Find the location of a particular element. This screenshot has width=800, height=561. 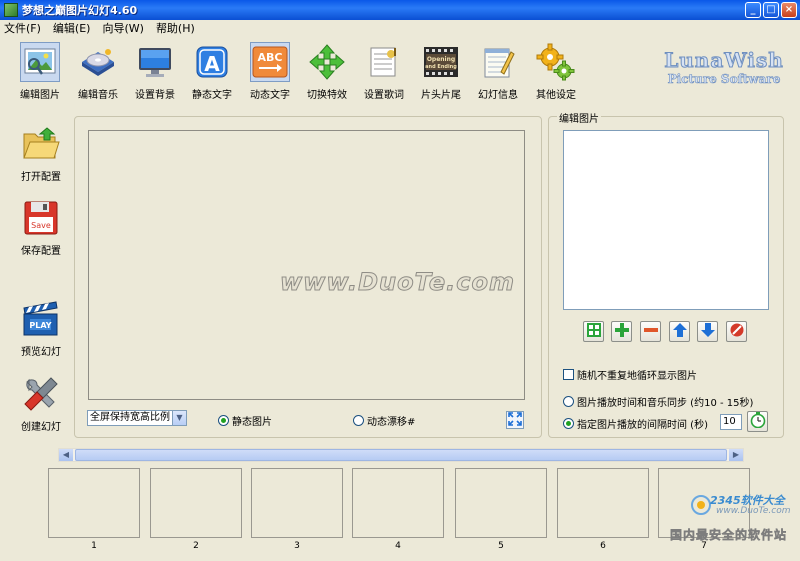

maximize-button: □ is located at coordinates (771, 10).